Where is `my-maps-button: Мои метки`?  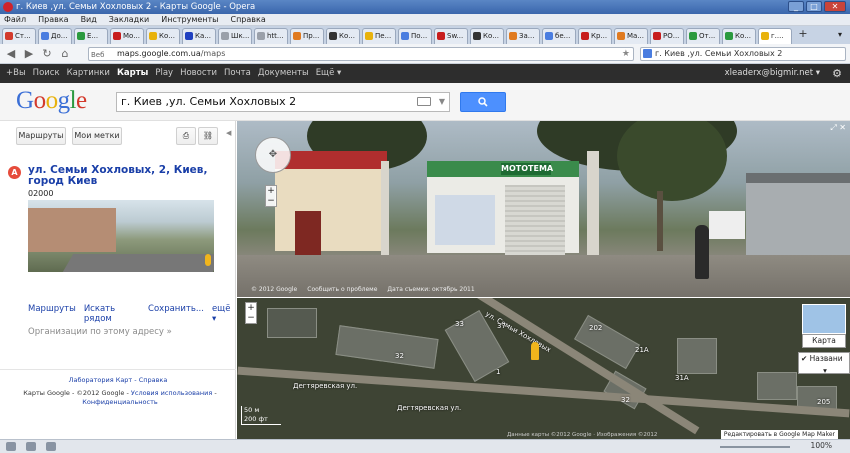 my-maps-button: Мои метки is located at coordinates (97, 136).